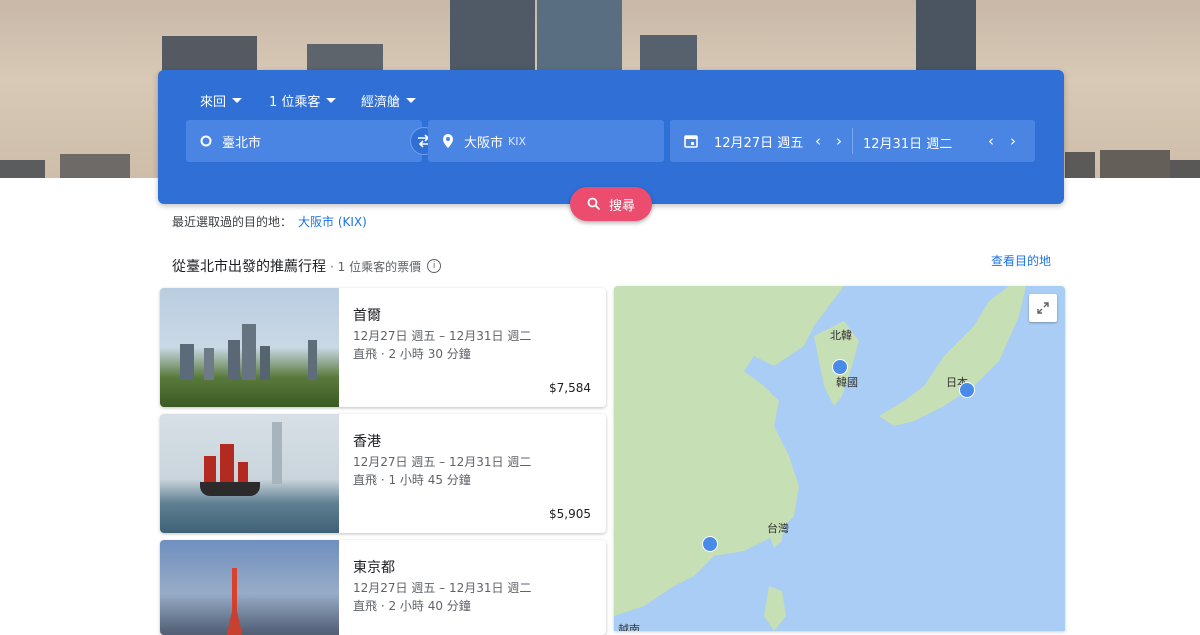  Describe the element at coordinates (778, 528) in the screenshot. I see `map-label-taiwan: 台灣` at that location.